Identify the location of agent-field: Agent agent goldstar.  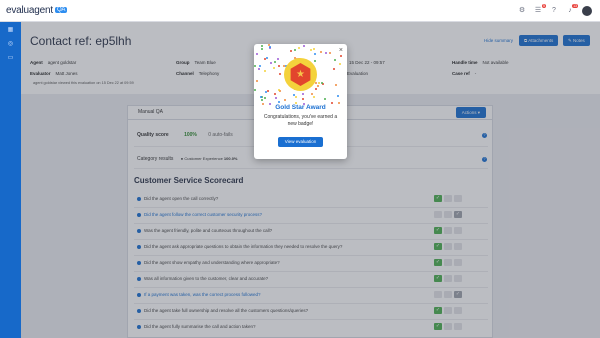
(53, 62).